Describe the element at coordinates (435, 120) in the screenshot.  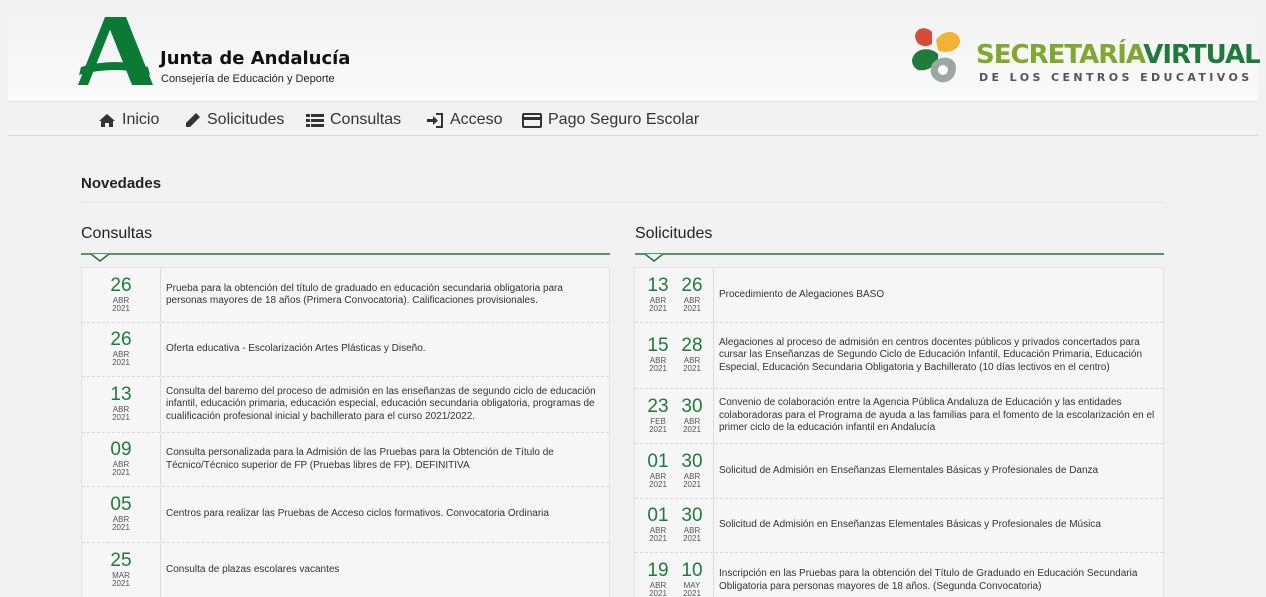
I see `sign-in-icon` at that location.